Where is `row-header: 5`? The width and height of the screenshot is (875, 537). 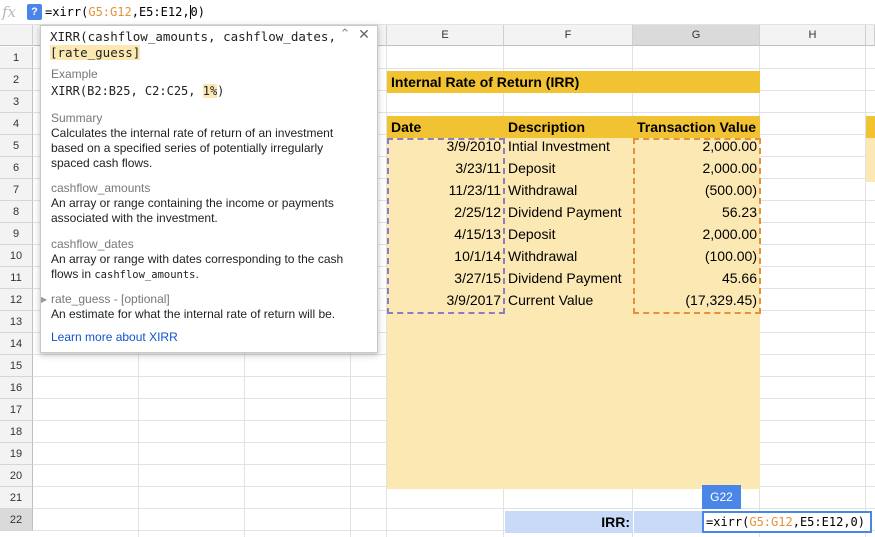
row-header: 5 is located at coordinates (16, 146).